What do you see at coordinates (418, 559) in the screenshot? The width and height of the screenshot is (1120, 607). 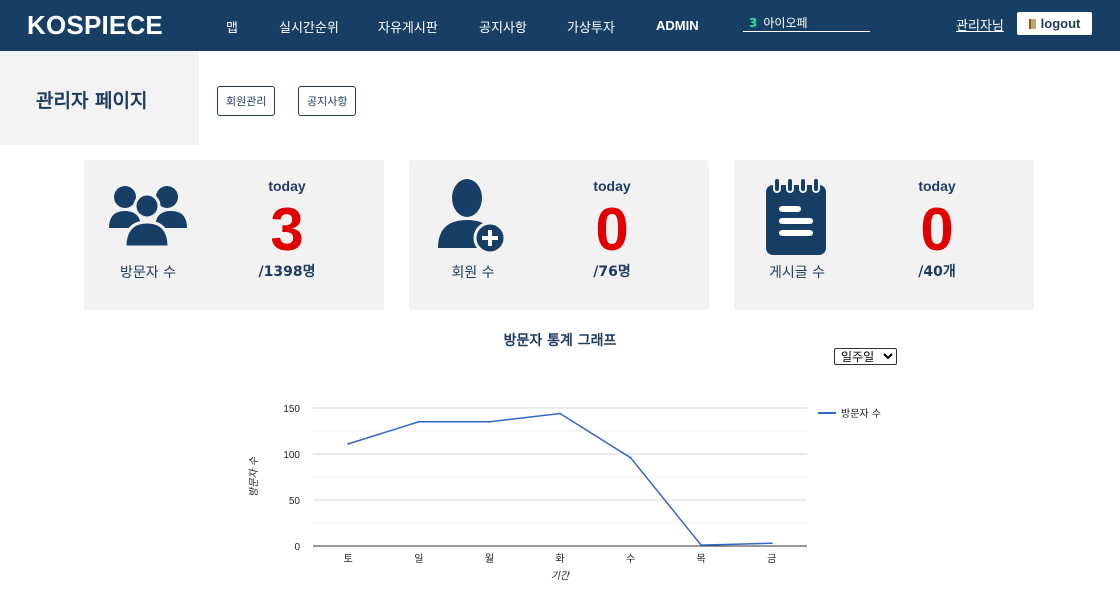 I see `x-tick-label: 일` at bounding box center [418, 559].